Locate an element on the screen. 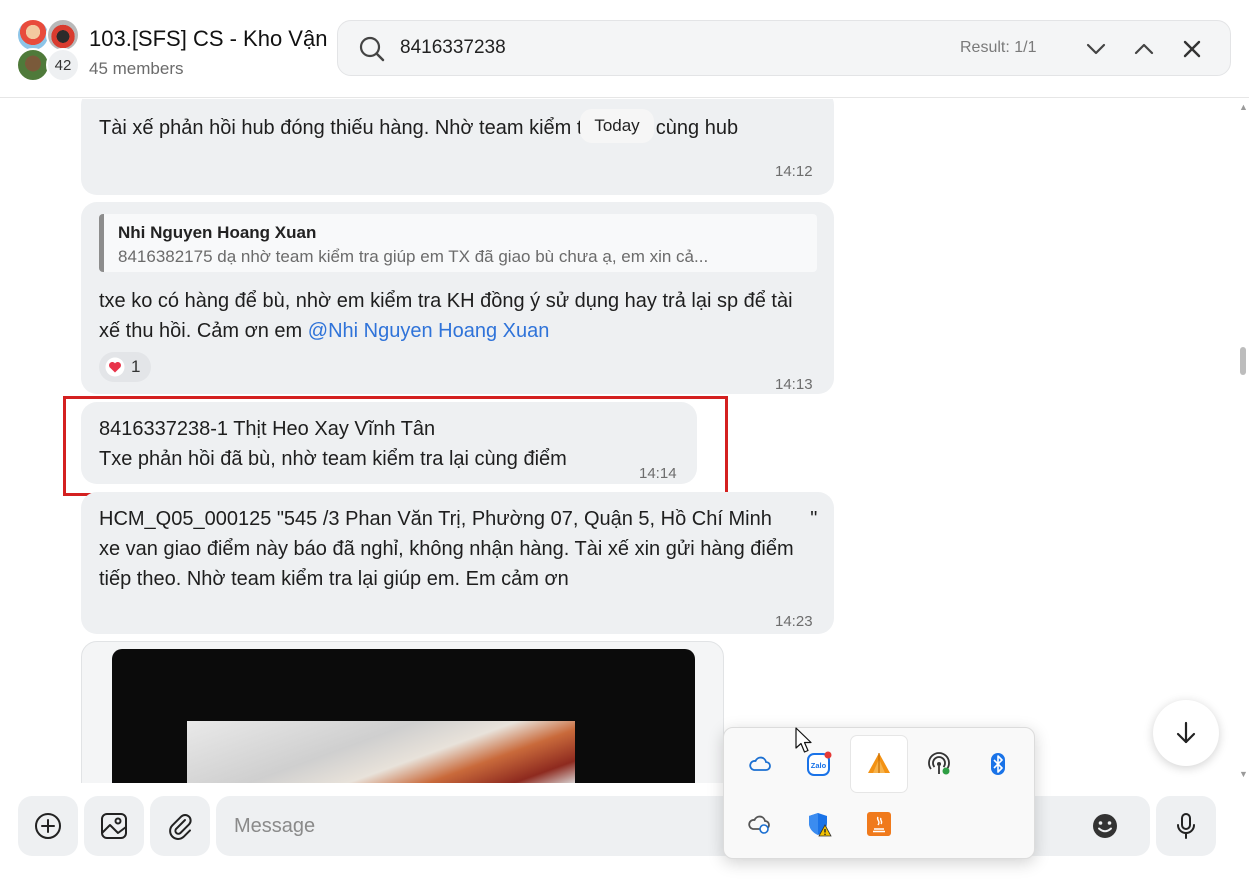 The width and height of the screenshot is (1249, 879). add-button is located at coordinates (48, 826).